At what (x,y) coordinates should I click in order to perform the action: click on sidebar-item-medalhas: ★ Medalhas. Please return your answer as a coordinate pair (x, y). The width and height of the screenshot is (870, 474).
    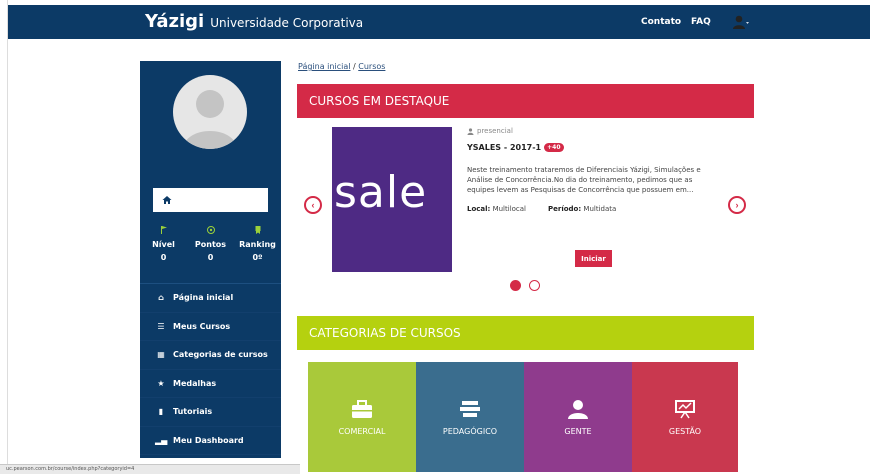
    Looking at the image, I should click on (210, 384).